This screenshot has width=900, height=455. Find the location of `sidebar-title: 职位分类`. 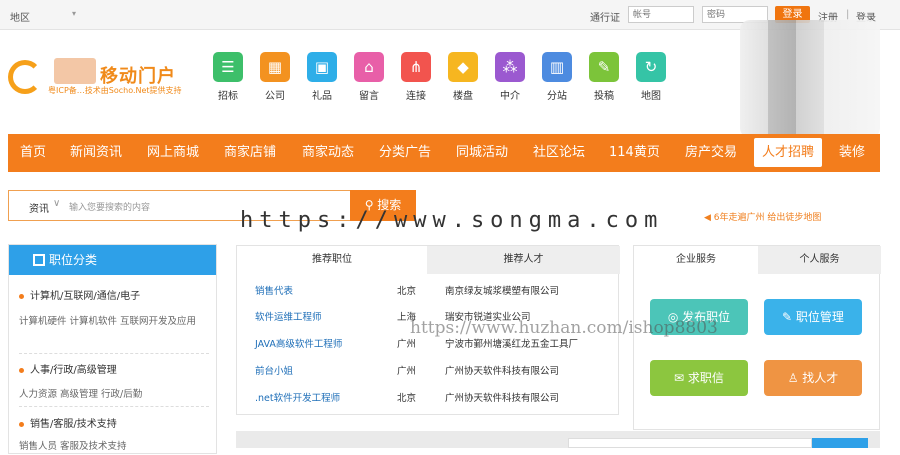

sidebar-title: 职位分类 is located at coordinates (73, 260).